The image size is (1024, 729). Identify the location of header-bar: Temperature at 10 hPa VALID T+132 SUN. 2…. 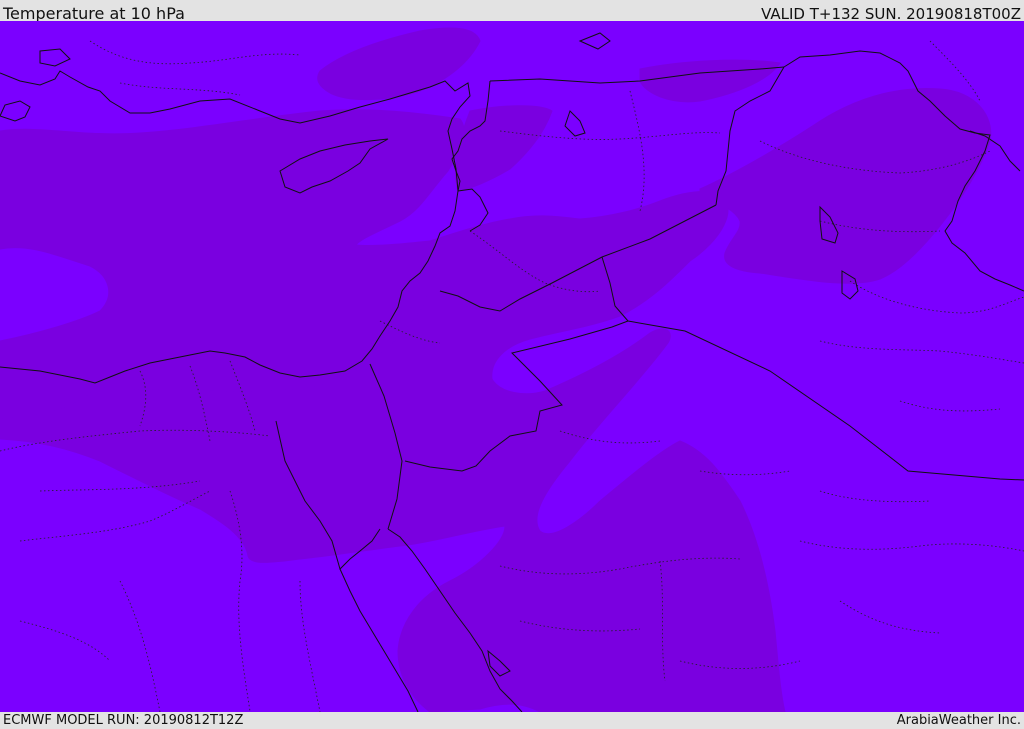
(512, 11).